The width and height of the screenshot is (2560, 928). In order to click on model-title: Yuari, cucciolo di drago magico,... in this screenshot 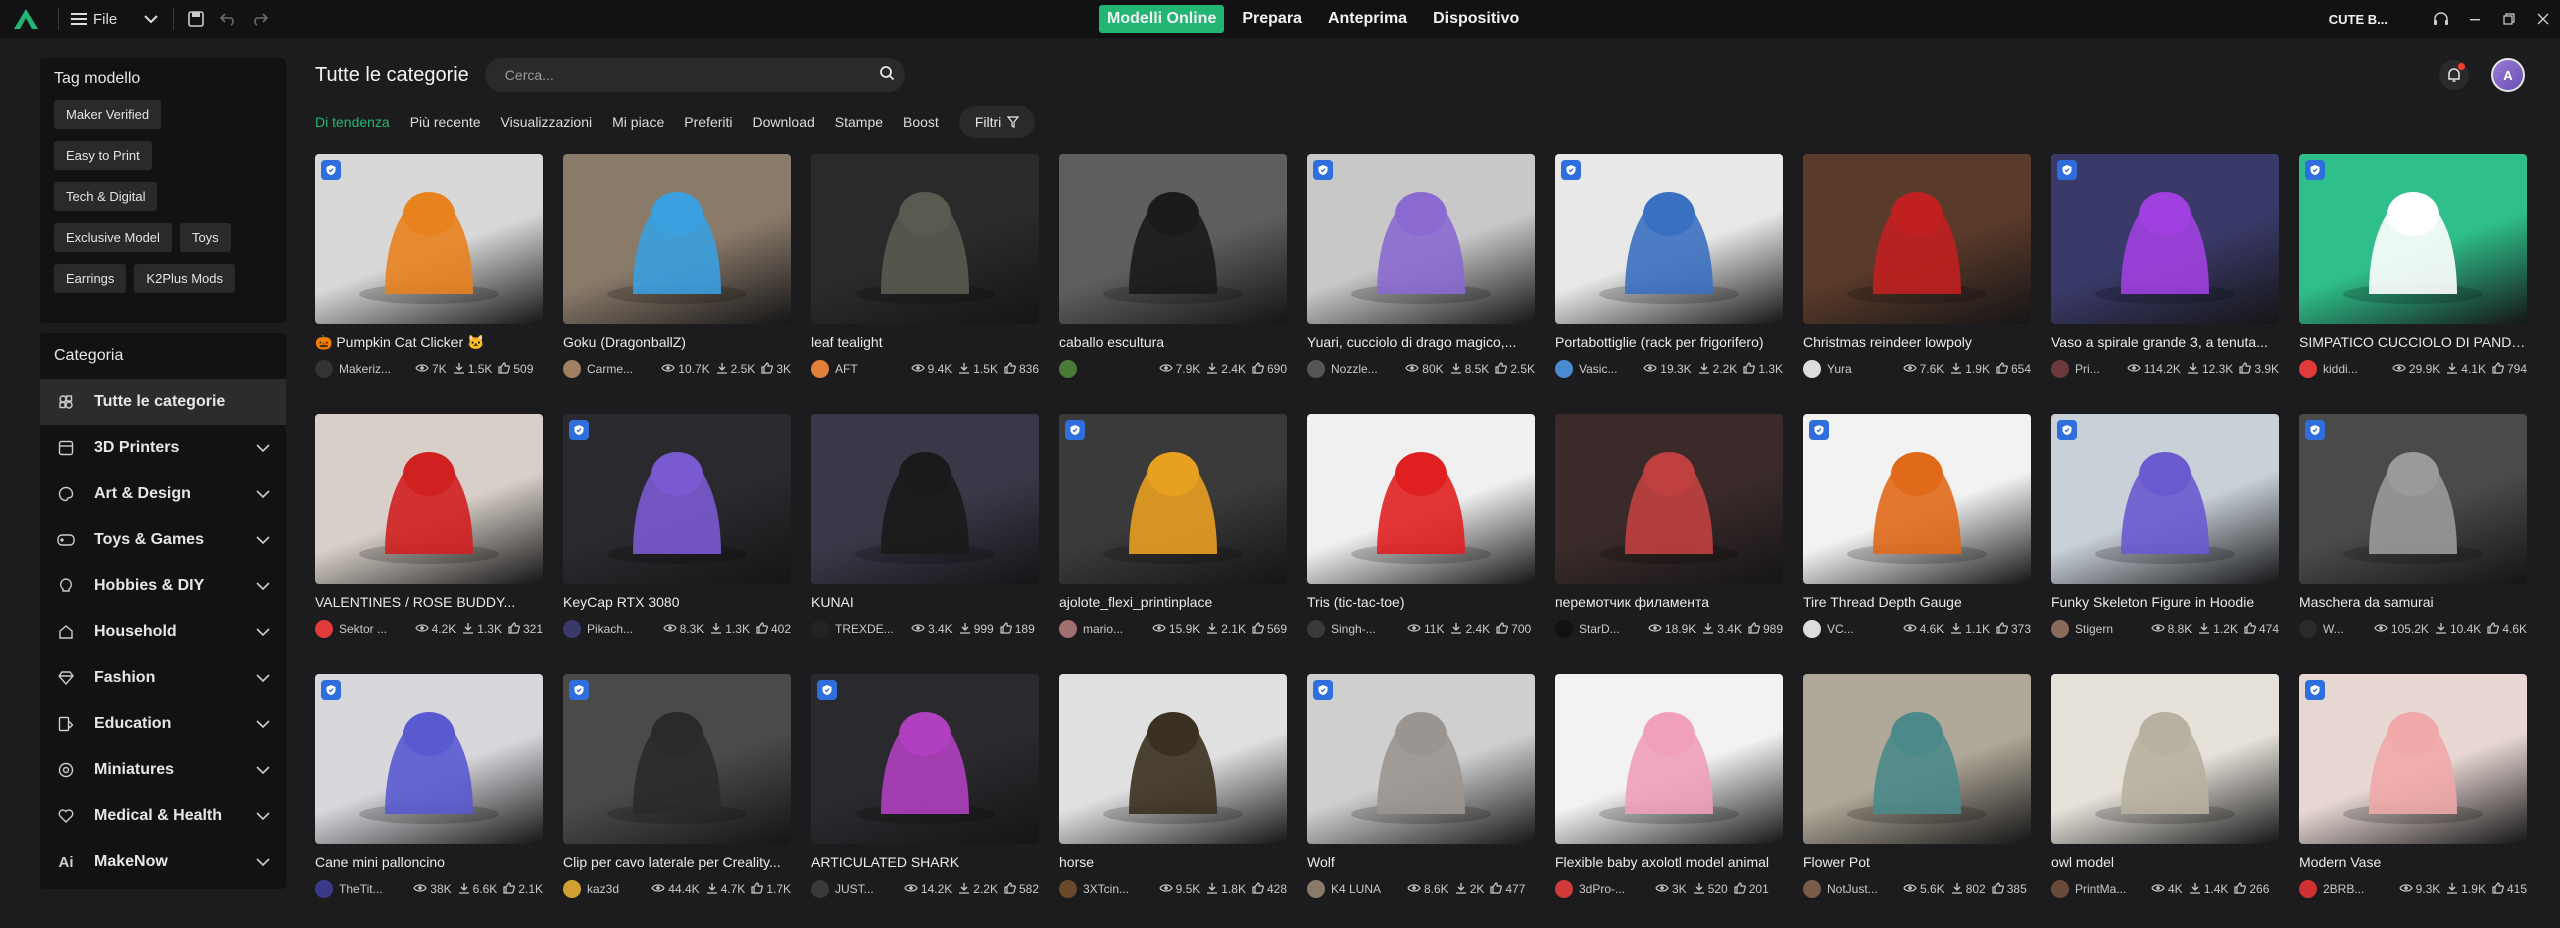, I will do `click(1421, 343)`.